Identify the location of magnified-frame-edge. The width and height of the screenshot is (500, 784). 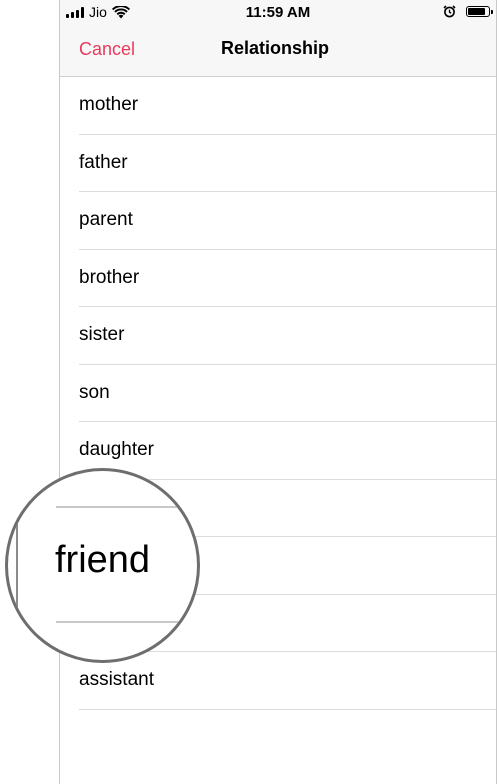
(17, 564).